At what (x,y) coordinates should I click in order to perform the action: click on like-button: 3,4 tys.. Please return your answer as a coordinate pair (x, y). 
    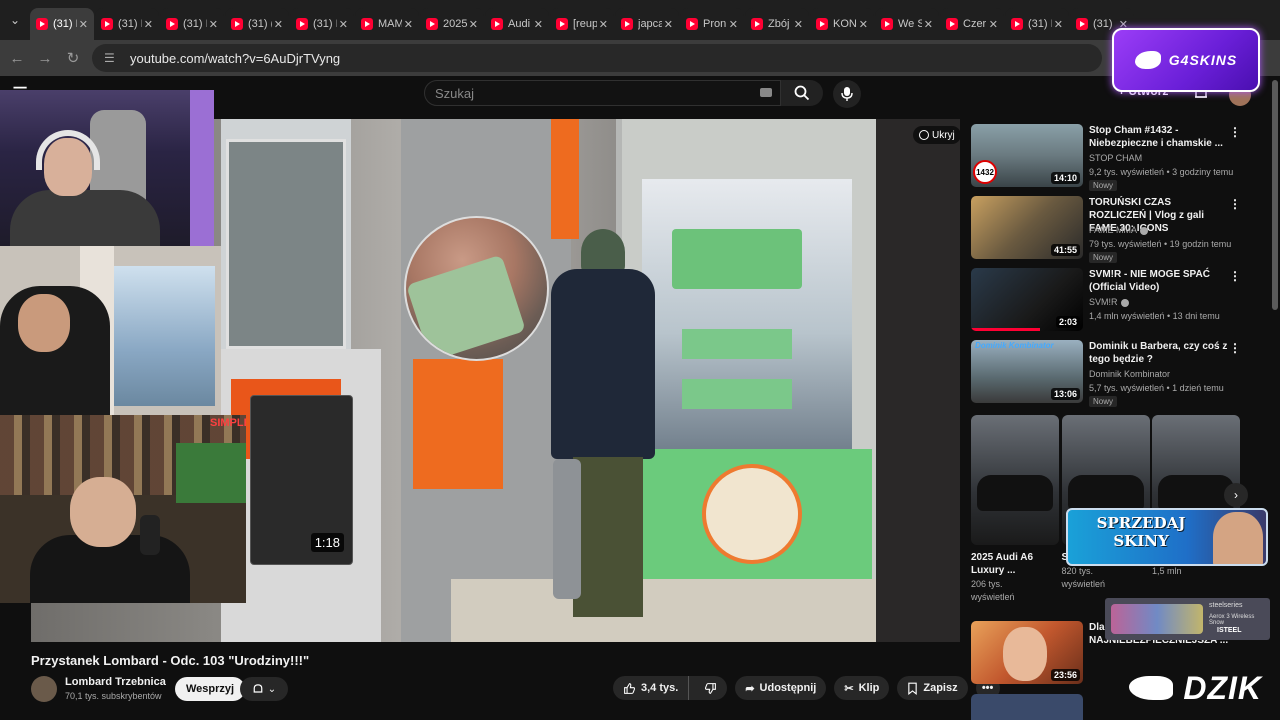
    Looking at the image, I should click on (651, 688).